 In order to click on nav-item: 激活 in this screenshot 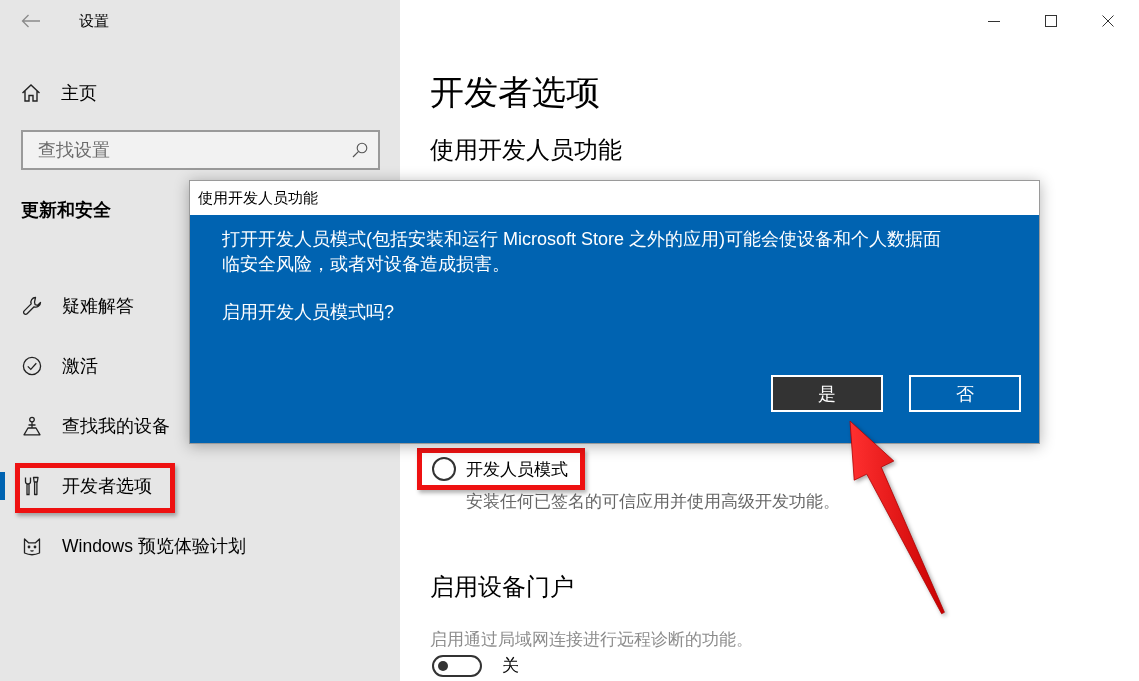, I will do `click(60, 366)`.